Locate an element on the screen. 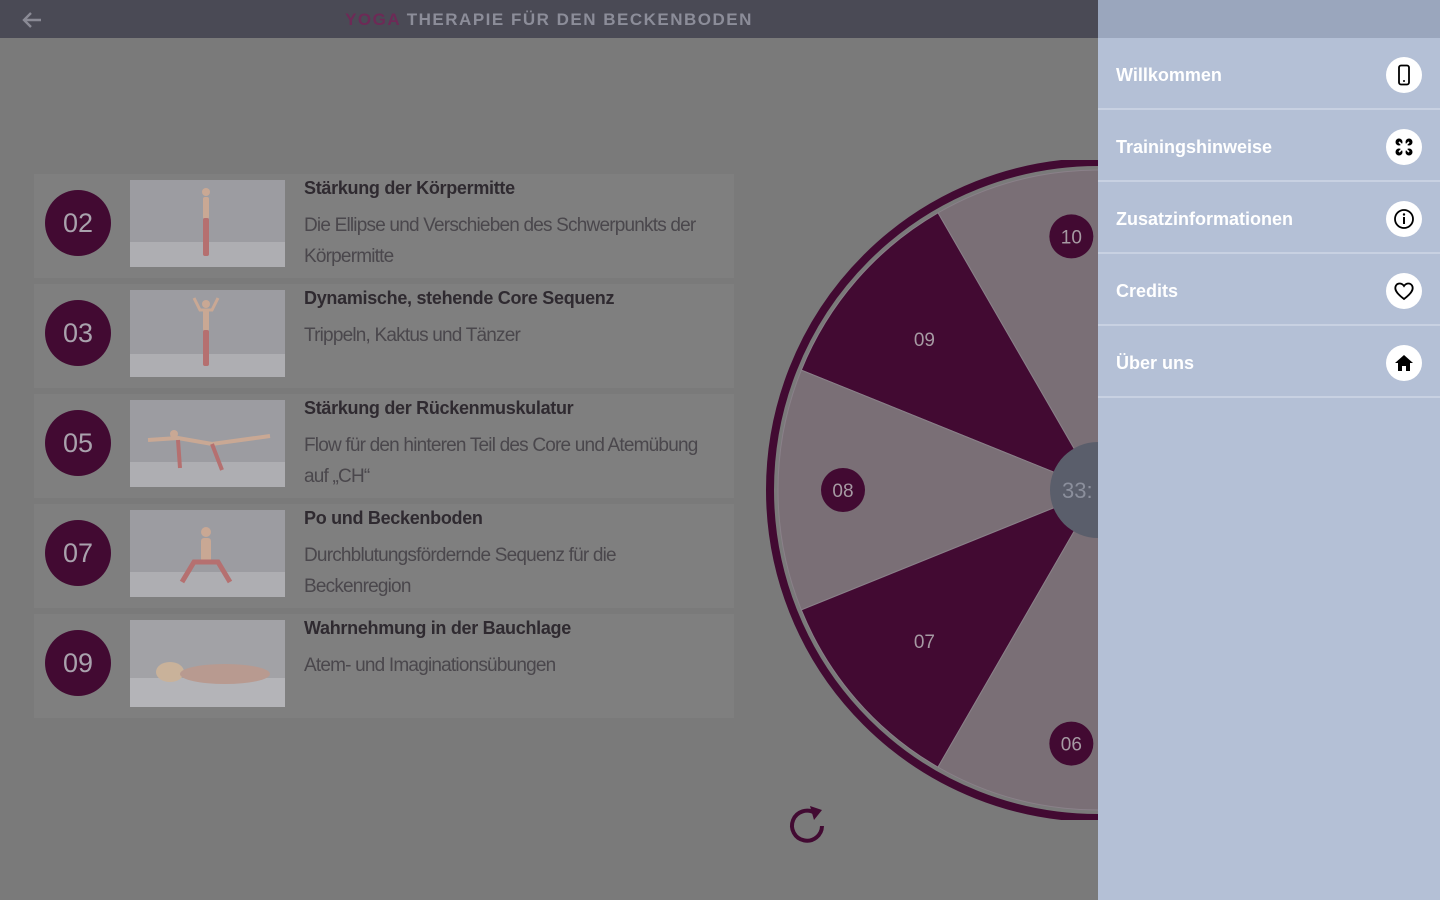  info-icon is located at coordinates (1404, 219).